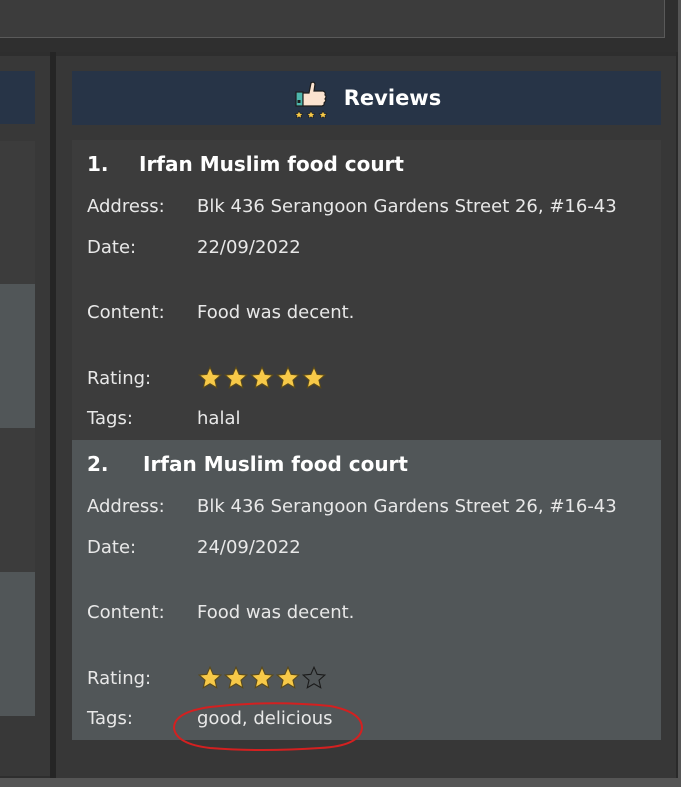  I want to click on date-value: 22/09/2022, so click(249, 247).